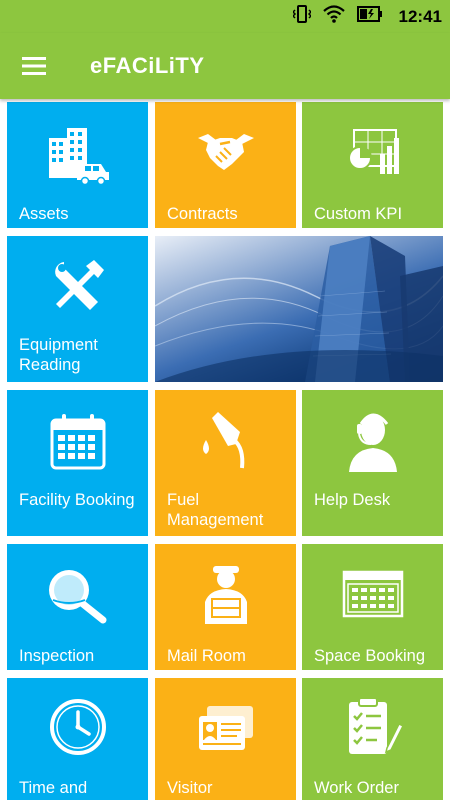  Describe the element at coordinates (225, 442) in the screenshot. I see `fuel-nozzle-icon` at that location.